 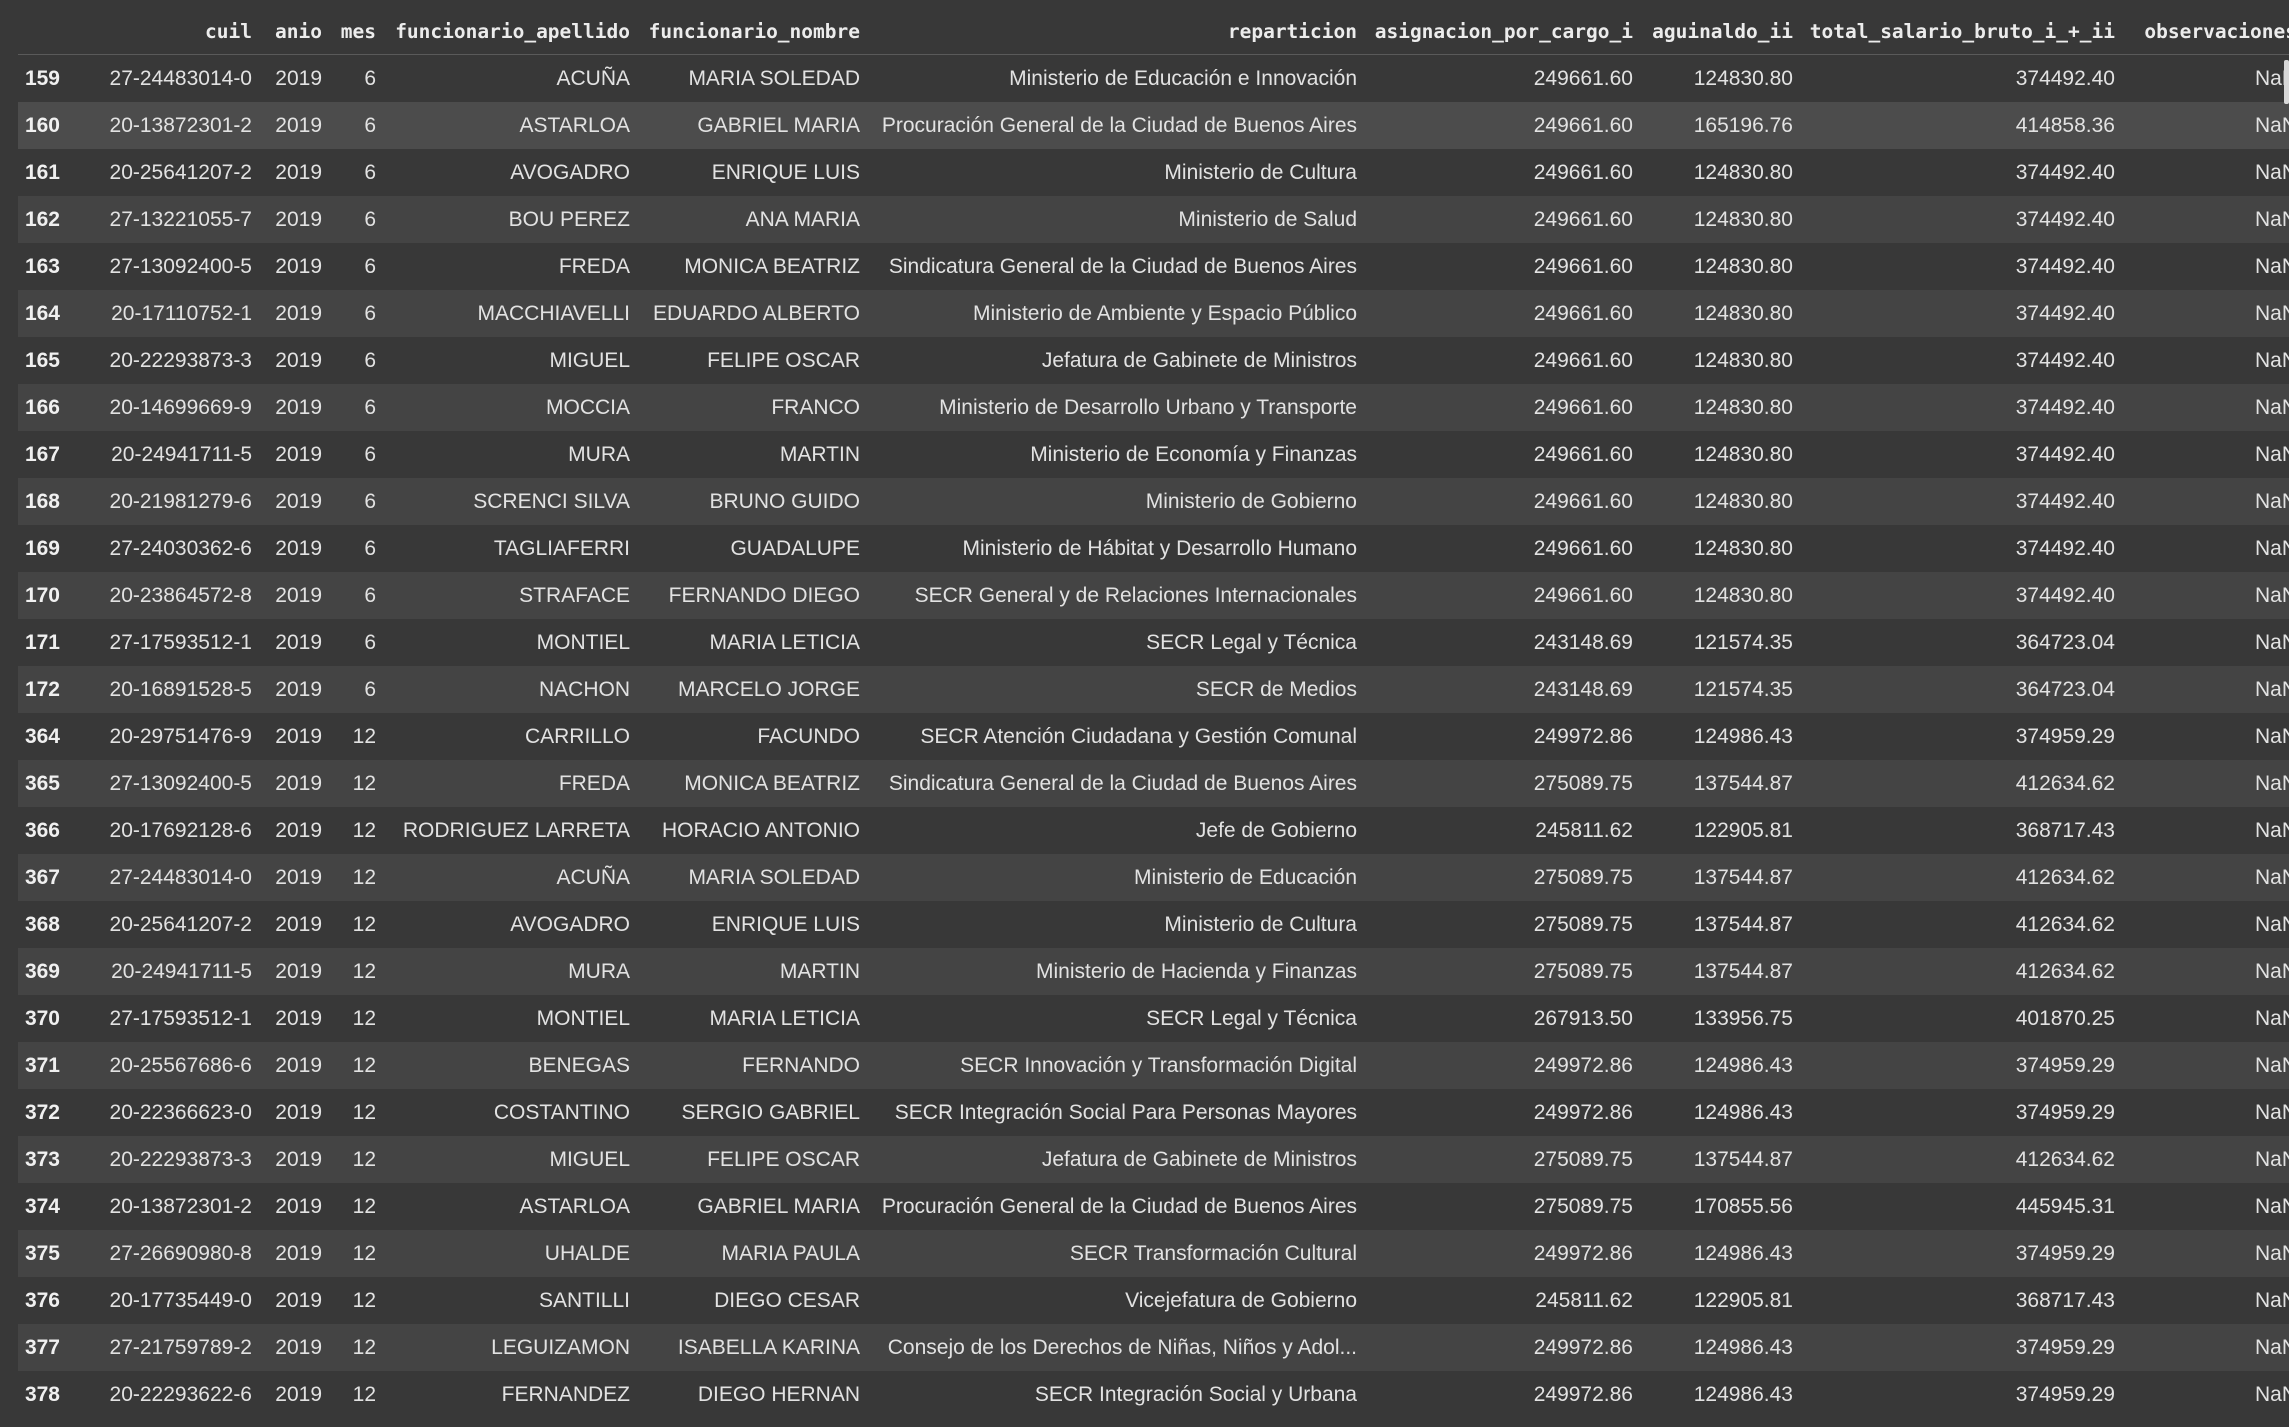 What do you see at coordinates (166, 1347) in the screenshot?
I see `cell-cuil: 27-21759789-2` at bounding box center [166, 1347].